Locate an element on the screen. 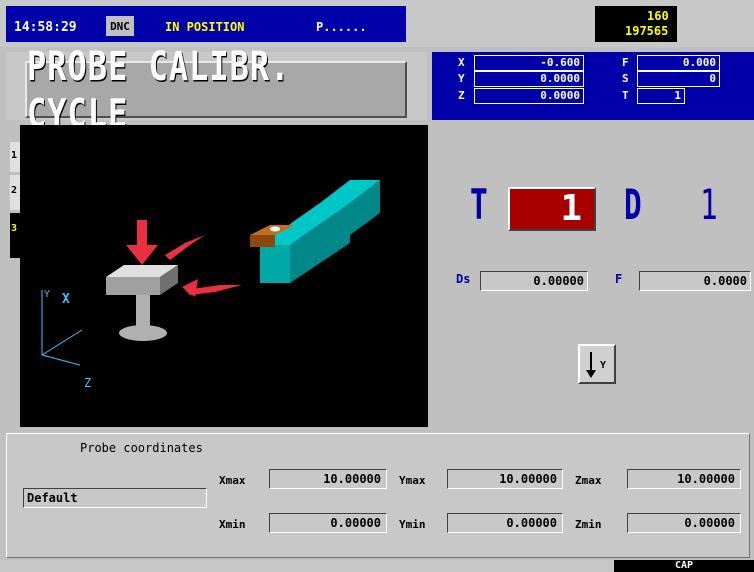  zmax-label: Zmax is located at coordinates (588, 480).